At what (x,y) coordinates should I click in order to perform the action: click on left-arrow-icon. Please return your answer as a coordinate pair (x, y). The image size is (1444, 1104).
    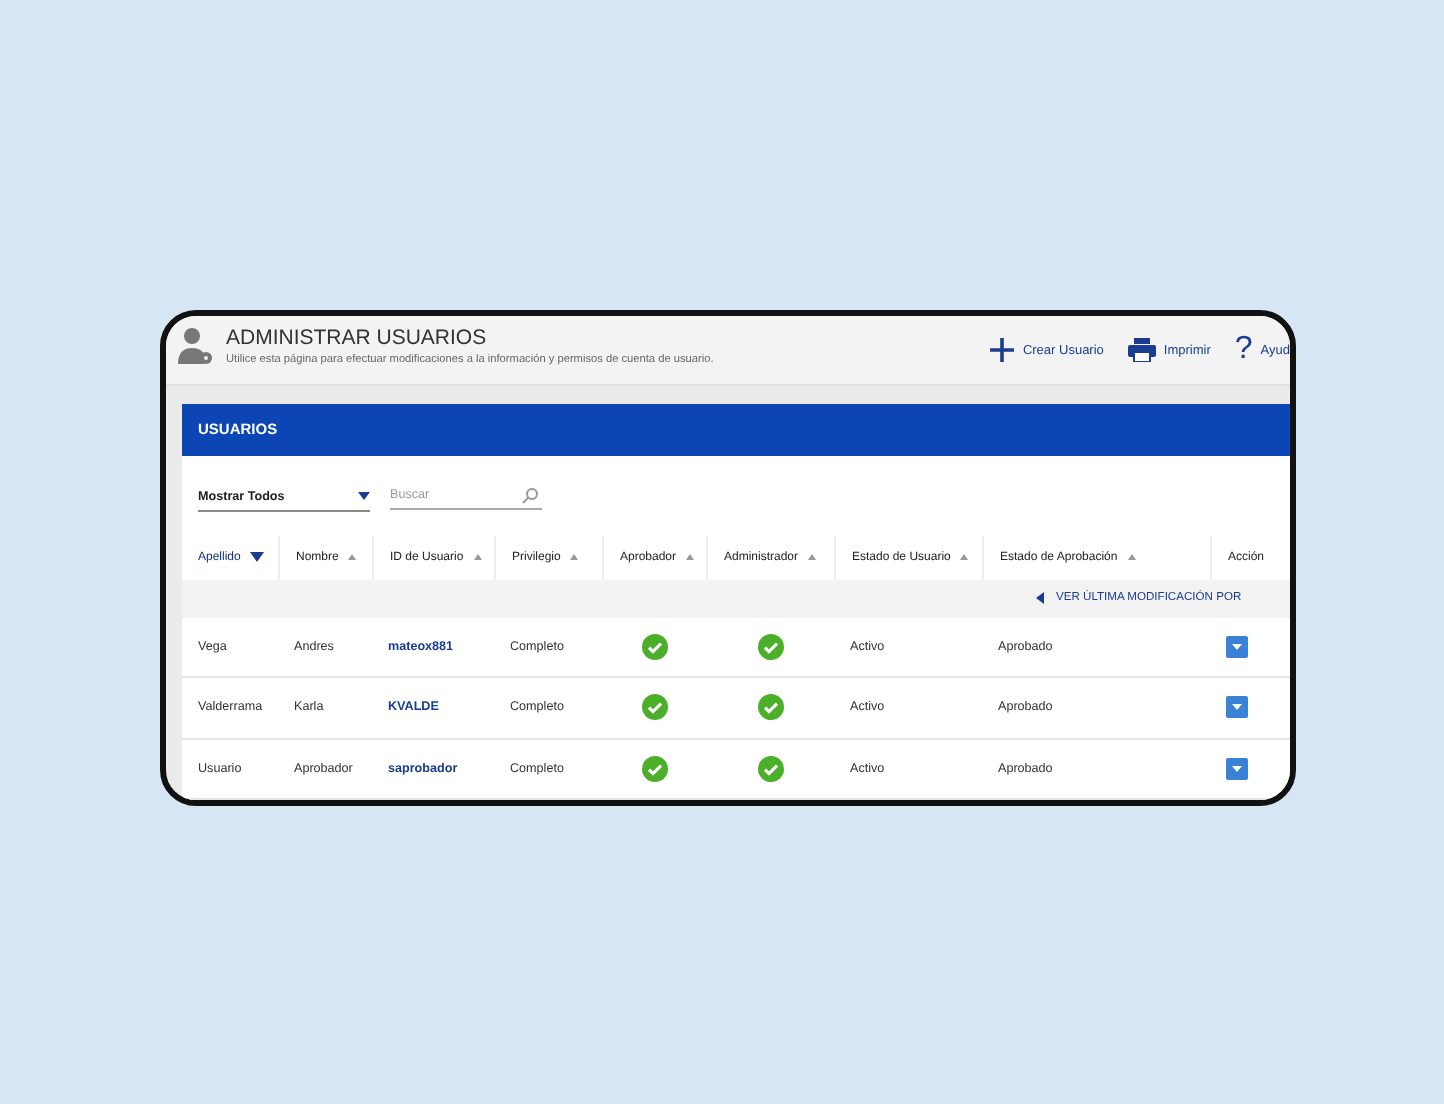
    Looking at the image, I should click on (1040, 598).